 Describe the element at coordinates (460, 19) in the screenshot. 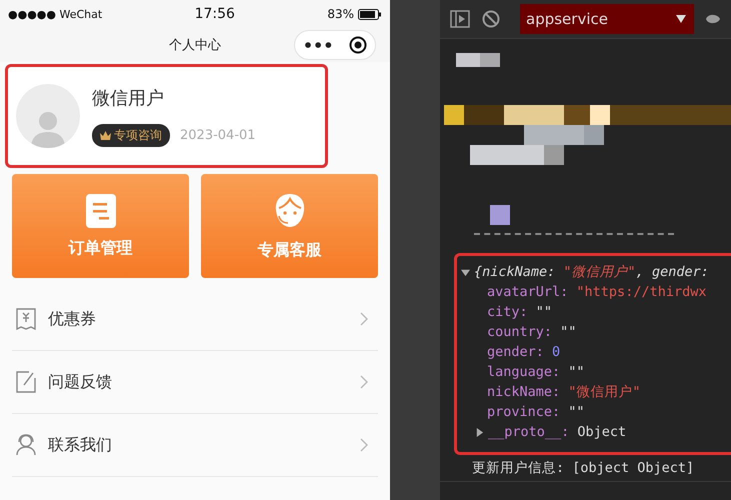

I see `sidebar-toggle-icon` at that location.